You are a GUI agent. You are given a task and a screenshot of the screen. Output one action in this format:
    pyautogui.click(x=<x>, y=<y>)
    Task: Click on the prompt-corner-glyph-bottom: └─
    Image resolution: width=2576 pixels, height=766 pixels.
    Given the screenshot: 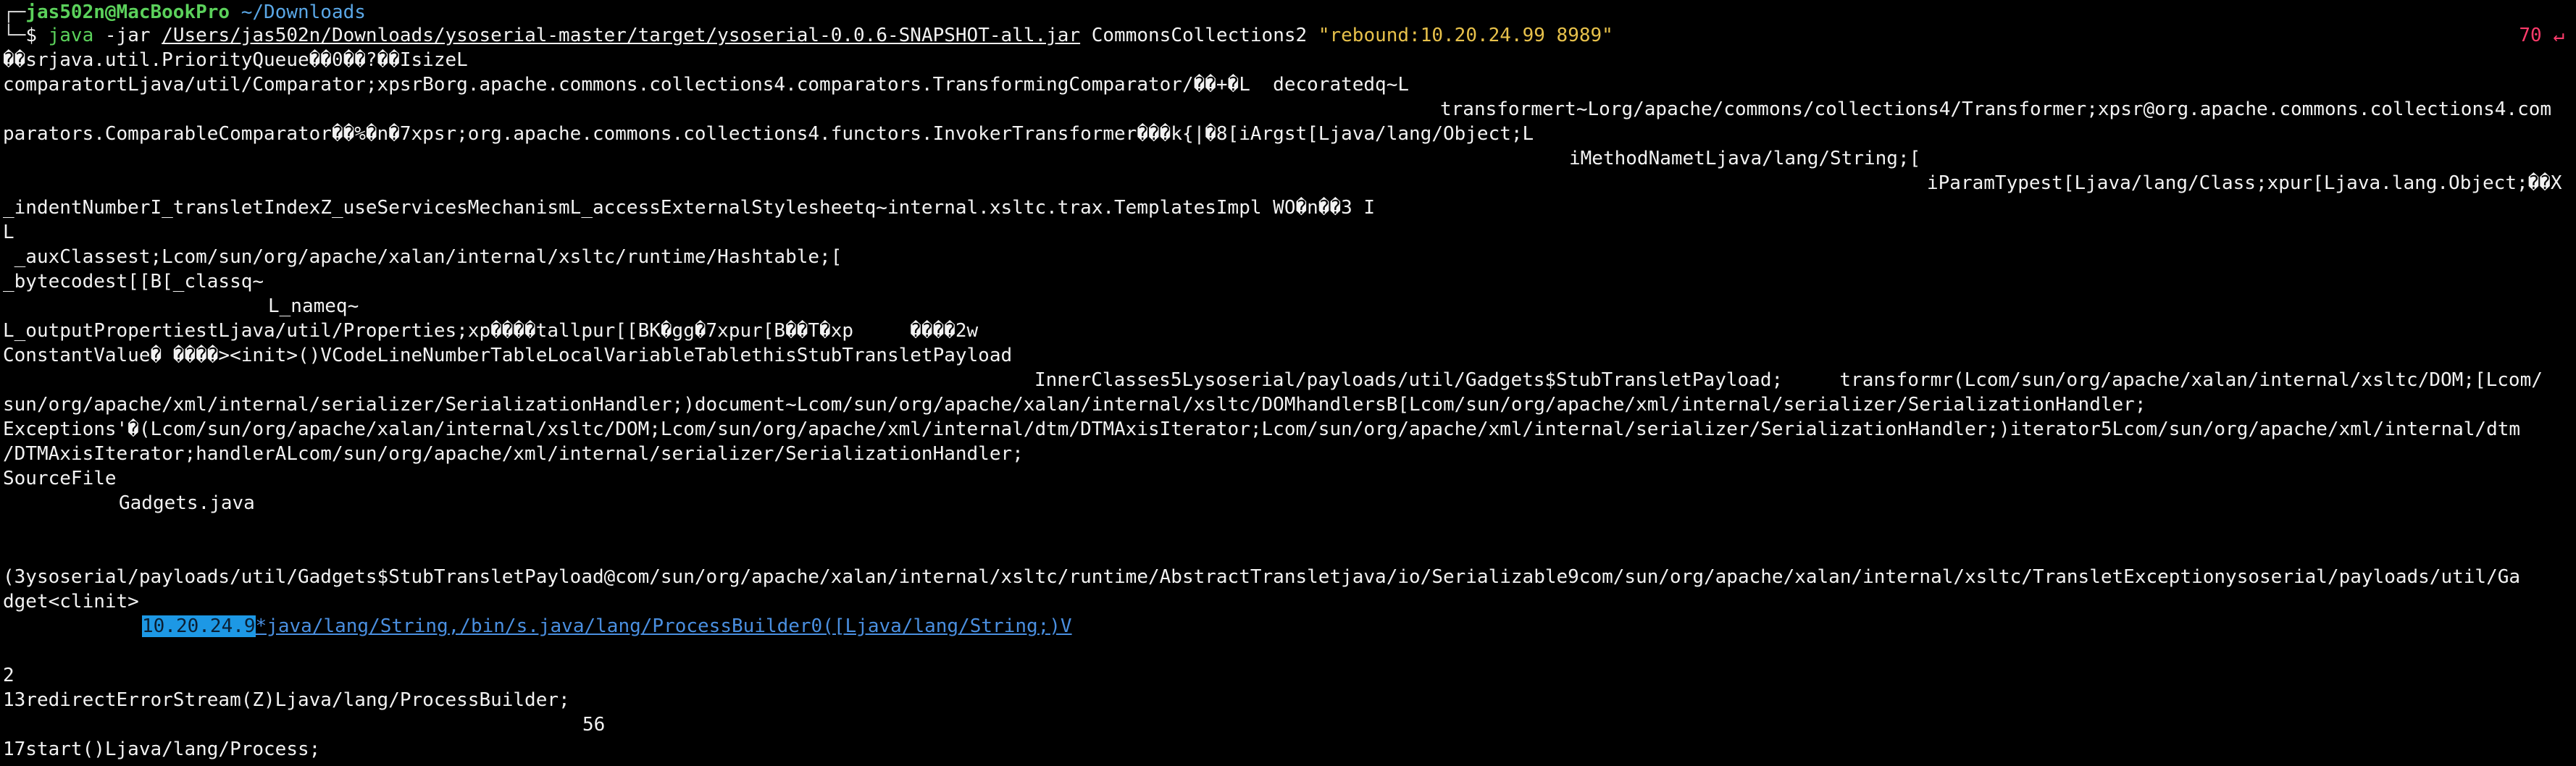 What is the action you would take?
    pyautogui.click(x=14, y=35)
    